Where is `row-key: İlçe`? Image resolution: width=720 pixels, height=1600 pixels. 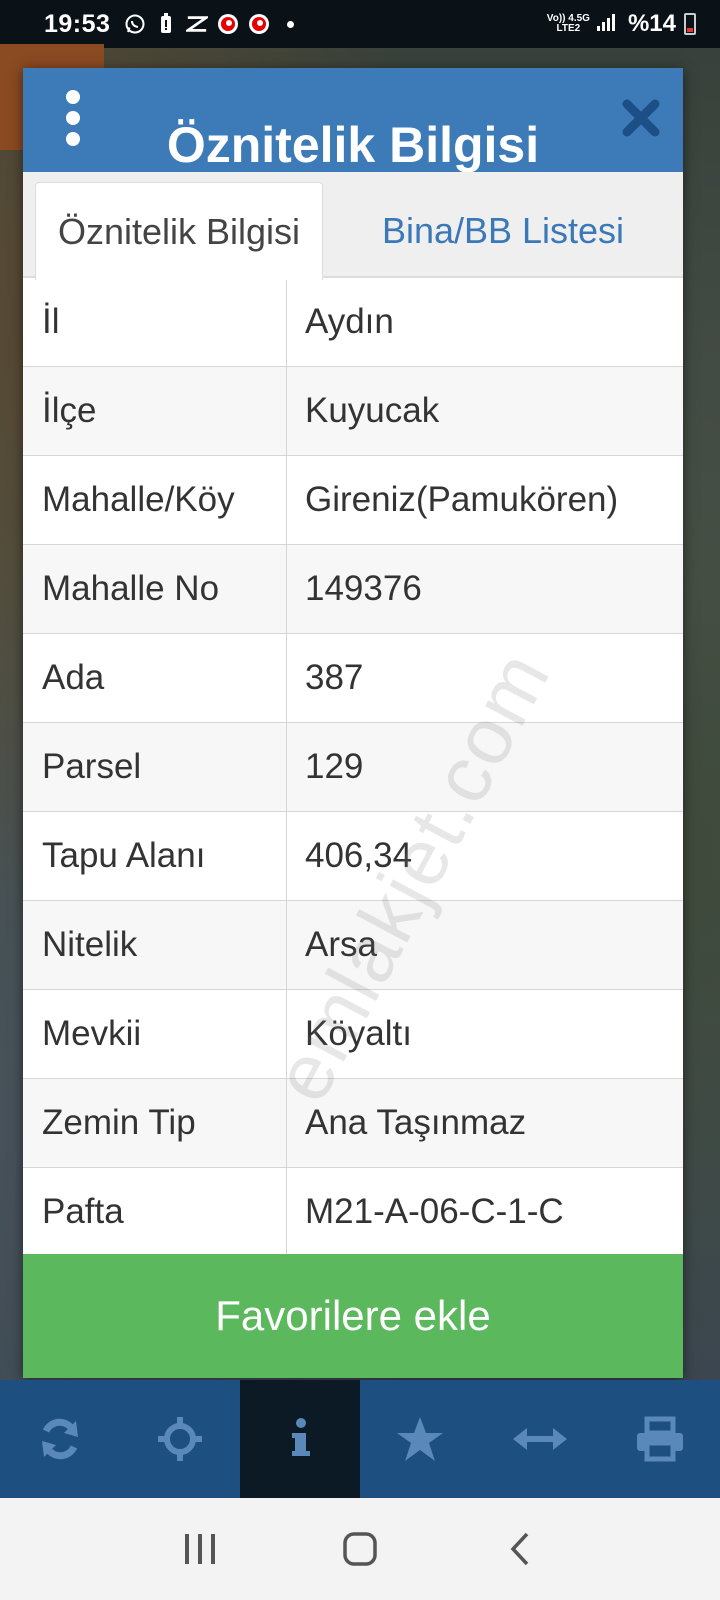 row-key: İlçe is located at coordinates (155, 411).